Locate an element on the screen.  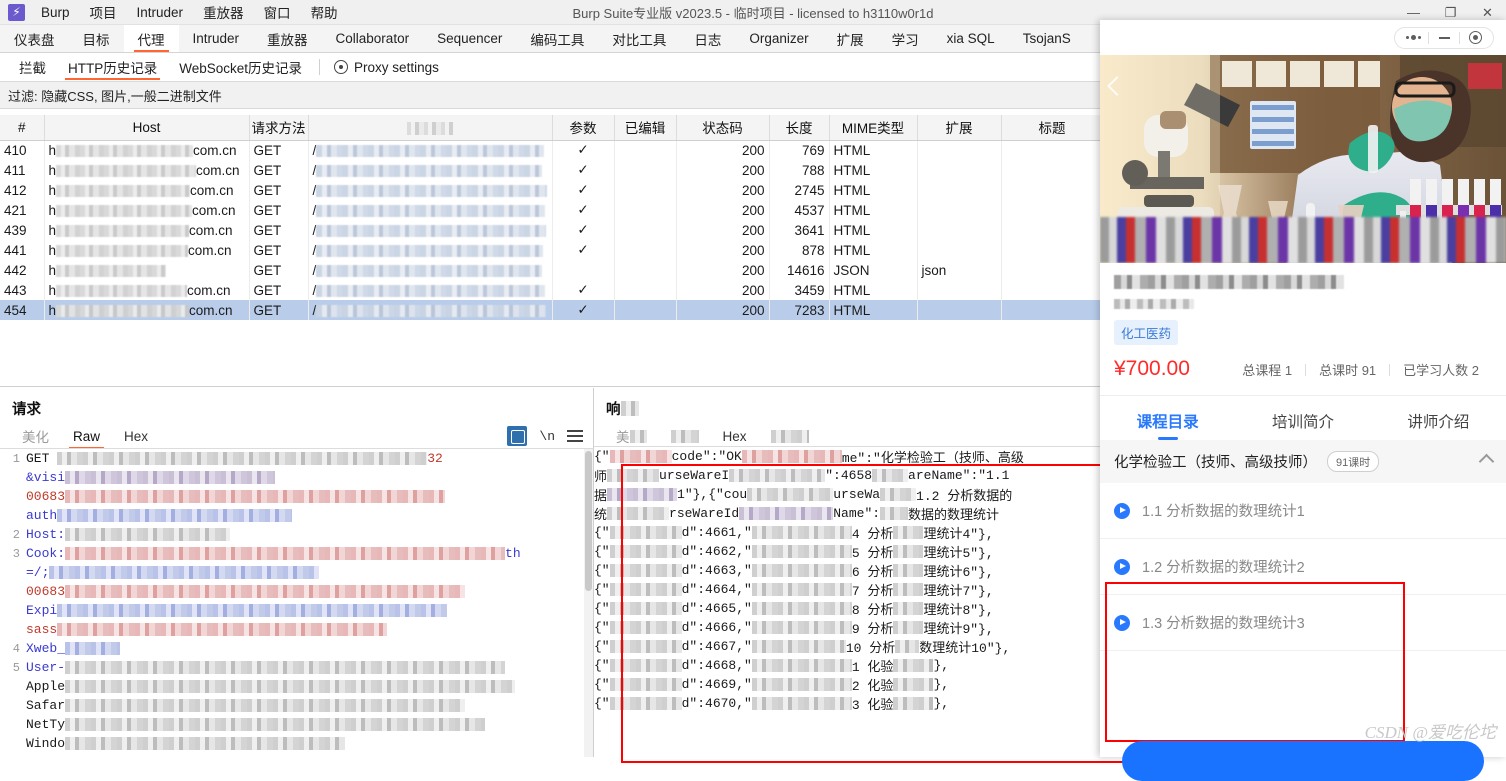
code-line: &visi is located at coordinates (296, 477).